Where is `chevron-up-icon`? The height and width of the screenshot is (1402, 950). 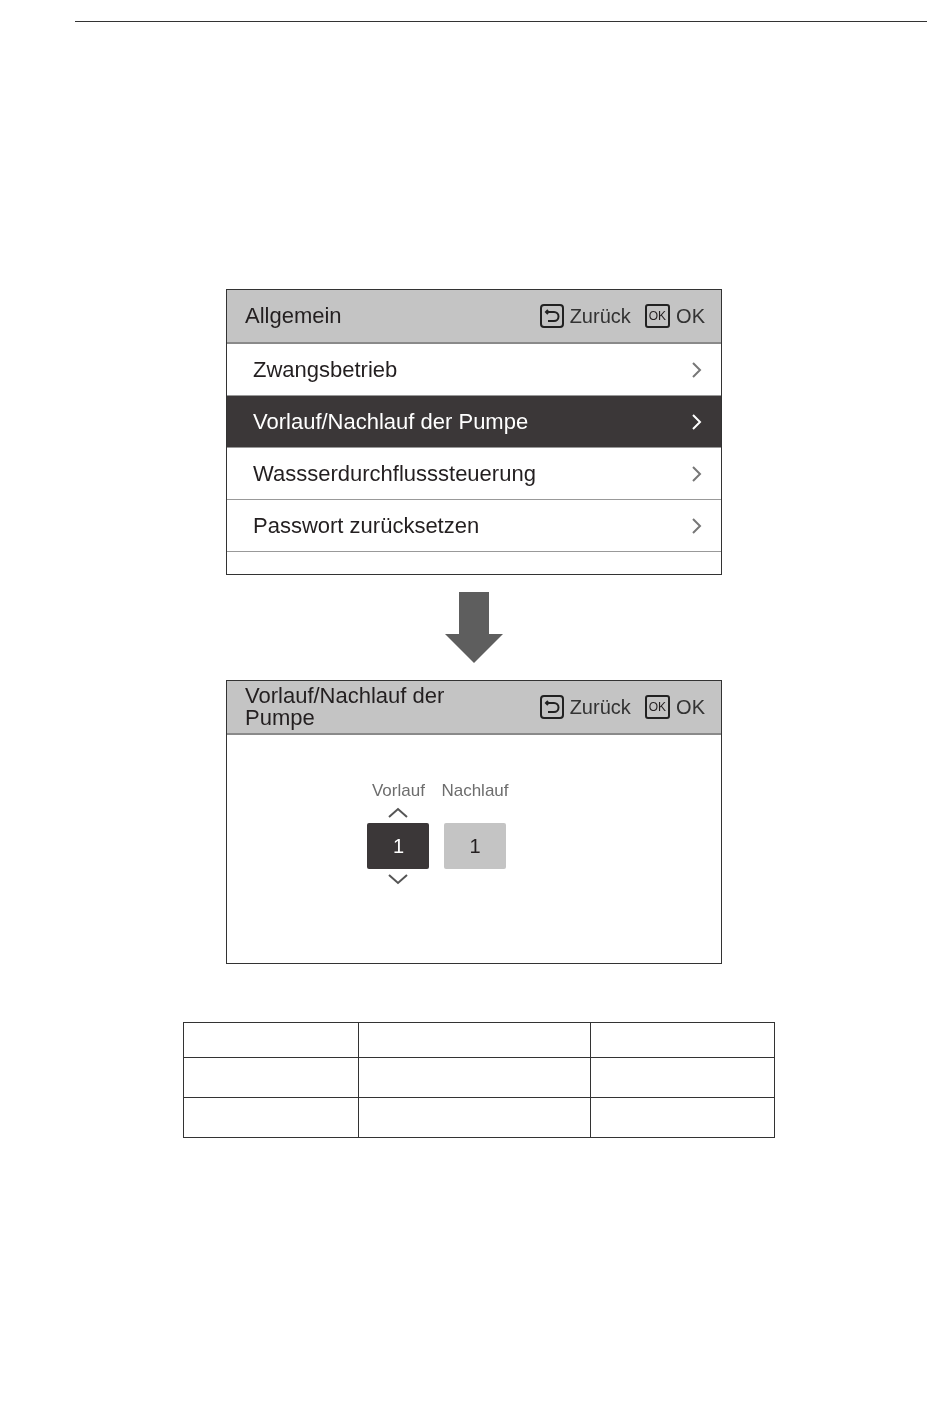 chevron-up-icon is located at coordinates (398, 813).